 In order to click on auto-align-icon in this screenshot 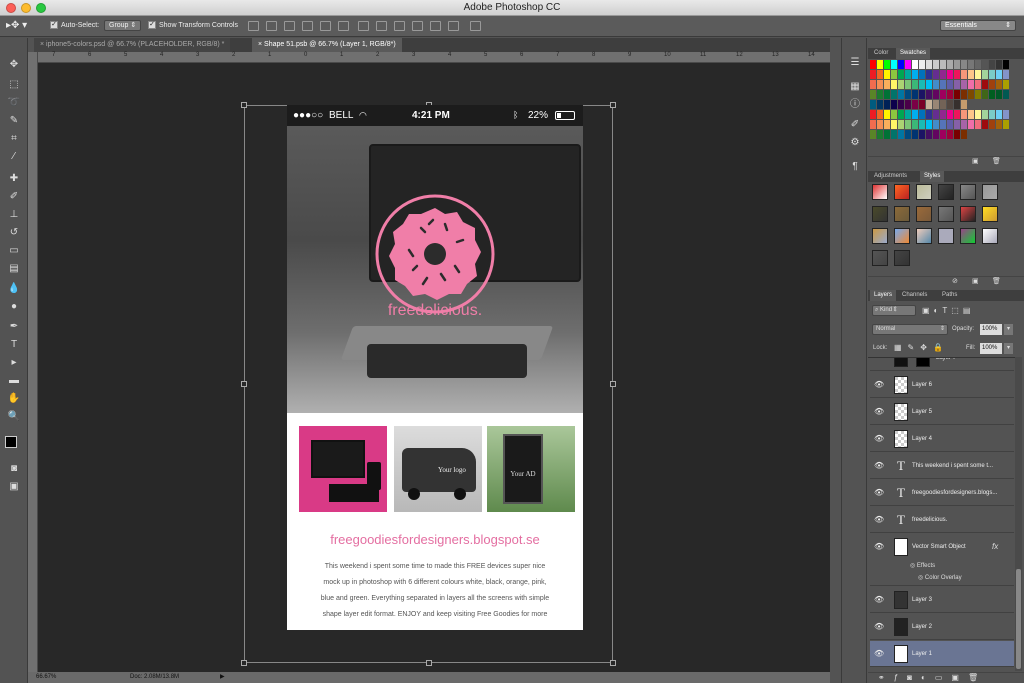, I will do `click(475, 26)`.